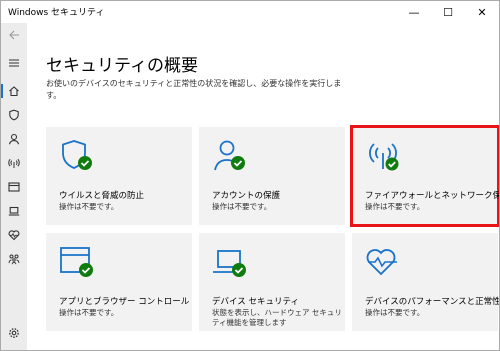 The height and width of the screenshot is (351, 500). What do you see at coordinates (255, 302) in the screenshot?
I see `tile-title: デバイス セキュリティ` at bounding box center [255, 302].